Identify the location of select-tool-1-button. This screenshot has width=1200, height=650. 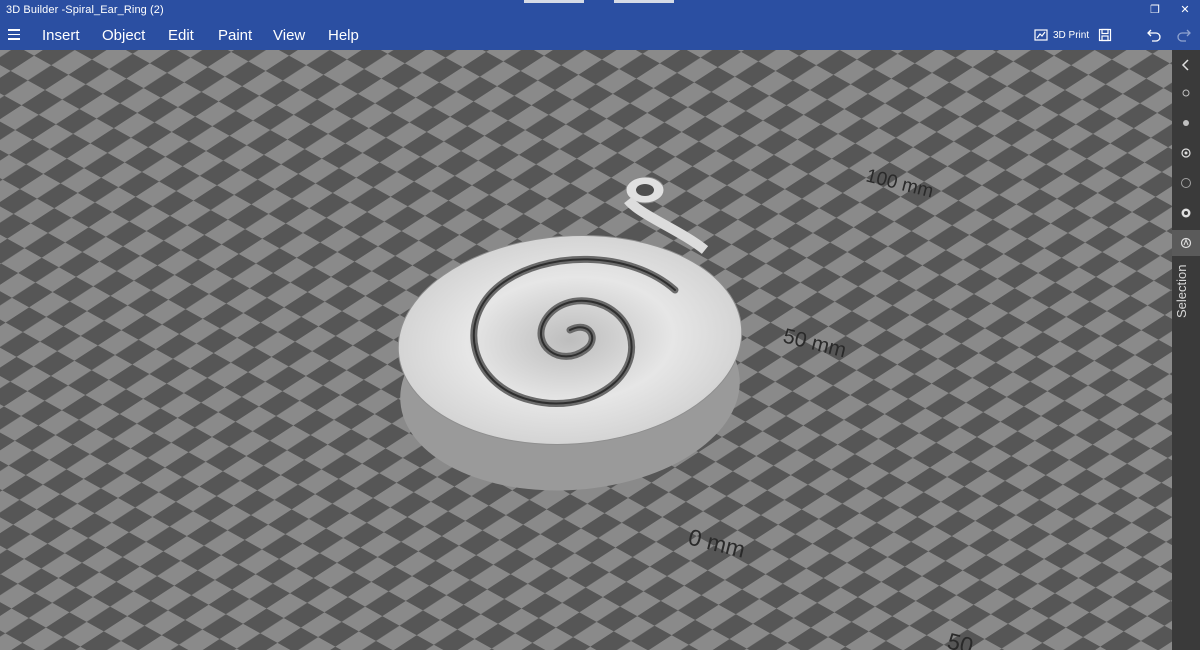
(1186, 93).